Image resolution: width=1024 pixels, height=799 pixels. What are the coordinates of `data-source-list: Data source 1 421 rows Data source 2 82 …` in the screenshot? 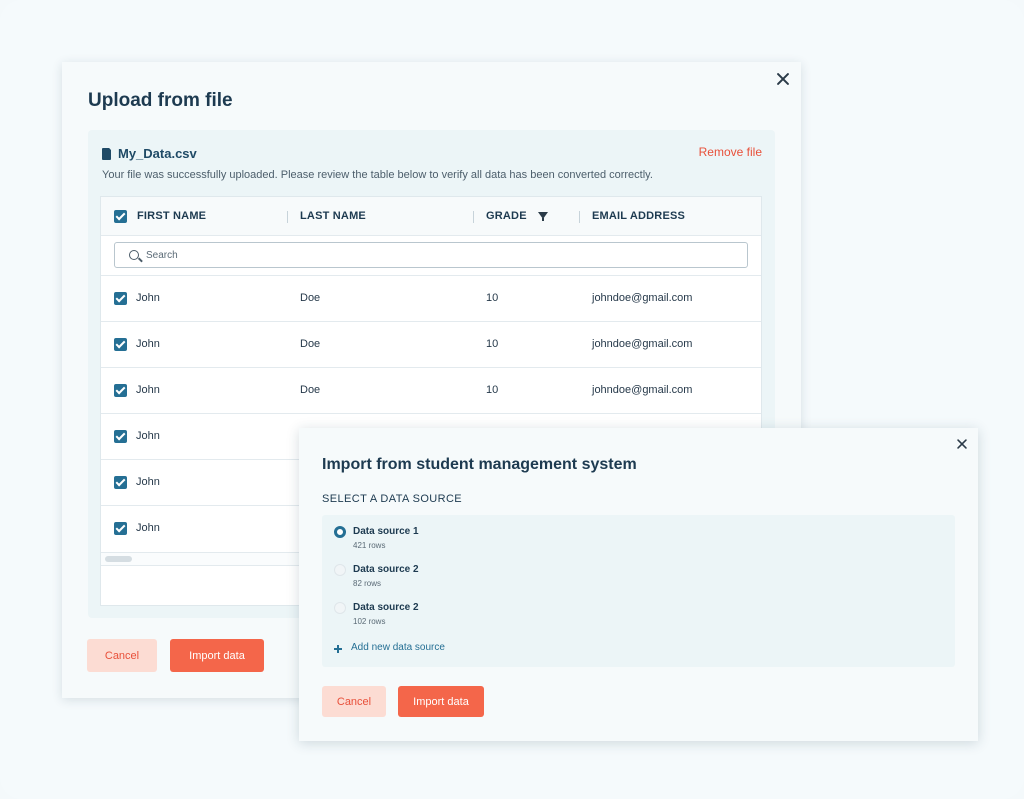 It's located at (638, 591).